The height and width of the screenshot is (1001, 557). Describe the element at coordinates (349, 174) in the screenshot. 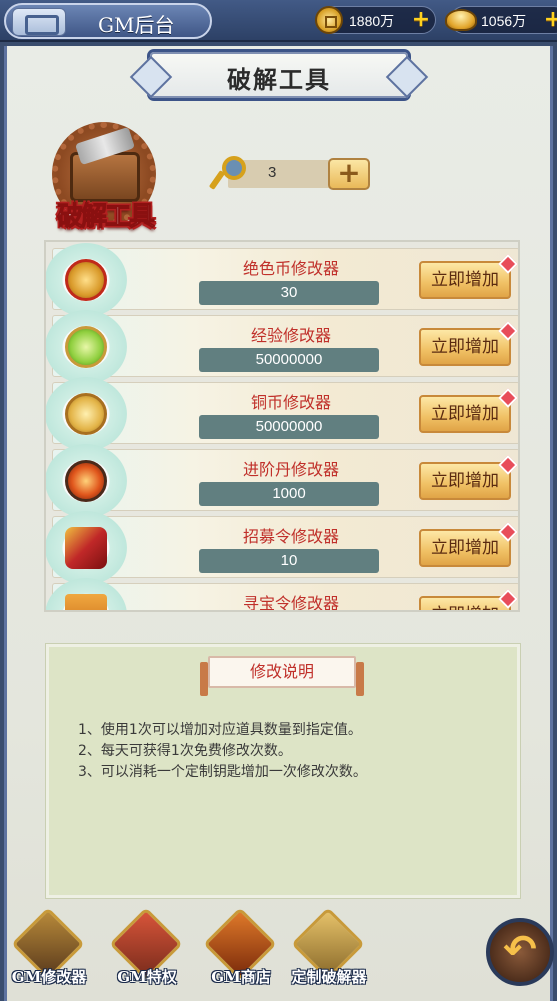

I see `add-key-button: +` at that location.